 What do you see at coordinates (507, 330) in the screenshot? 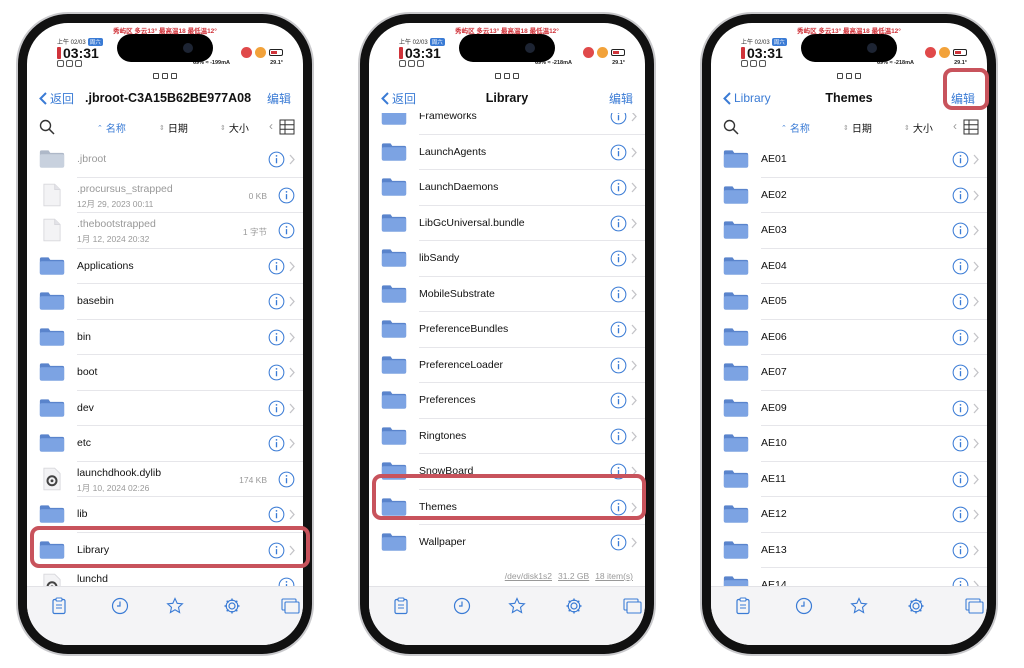
I see `list-item: PreferenceBundles` at bounding box center [507, 330].